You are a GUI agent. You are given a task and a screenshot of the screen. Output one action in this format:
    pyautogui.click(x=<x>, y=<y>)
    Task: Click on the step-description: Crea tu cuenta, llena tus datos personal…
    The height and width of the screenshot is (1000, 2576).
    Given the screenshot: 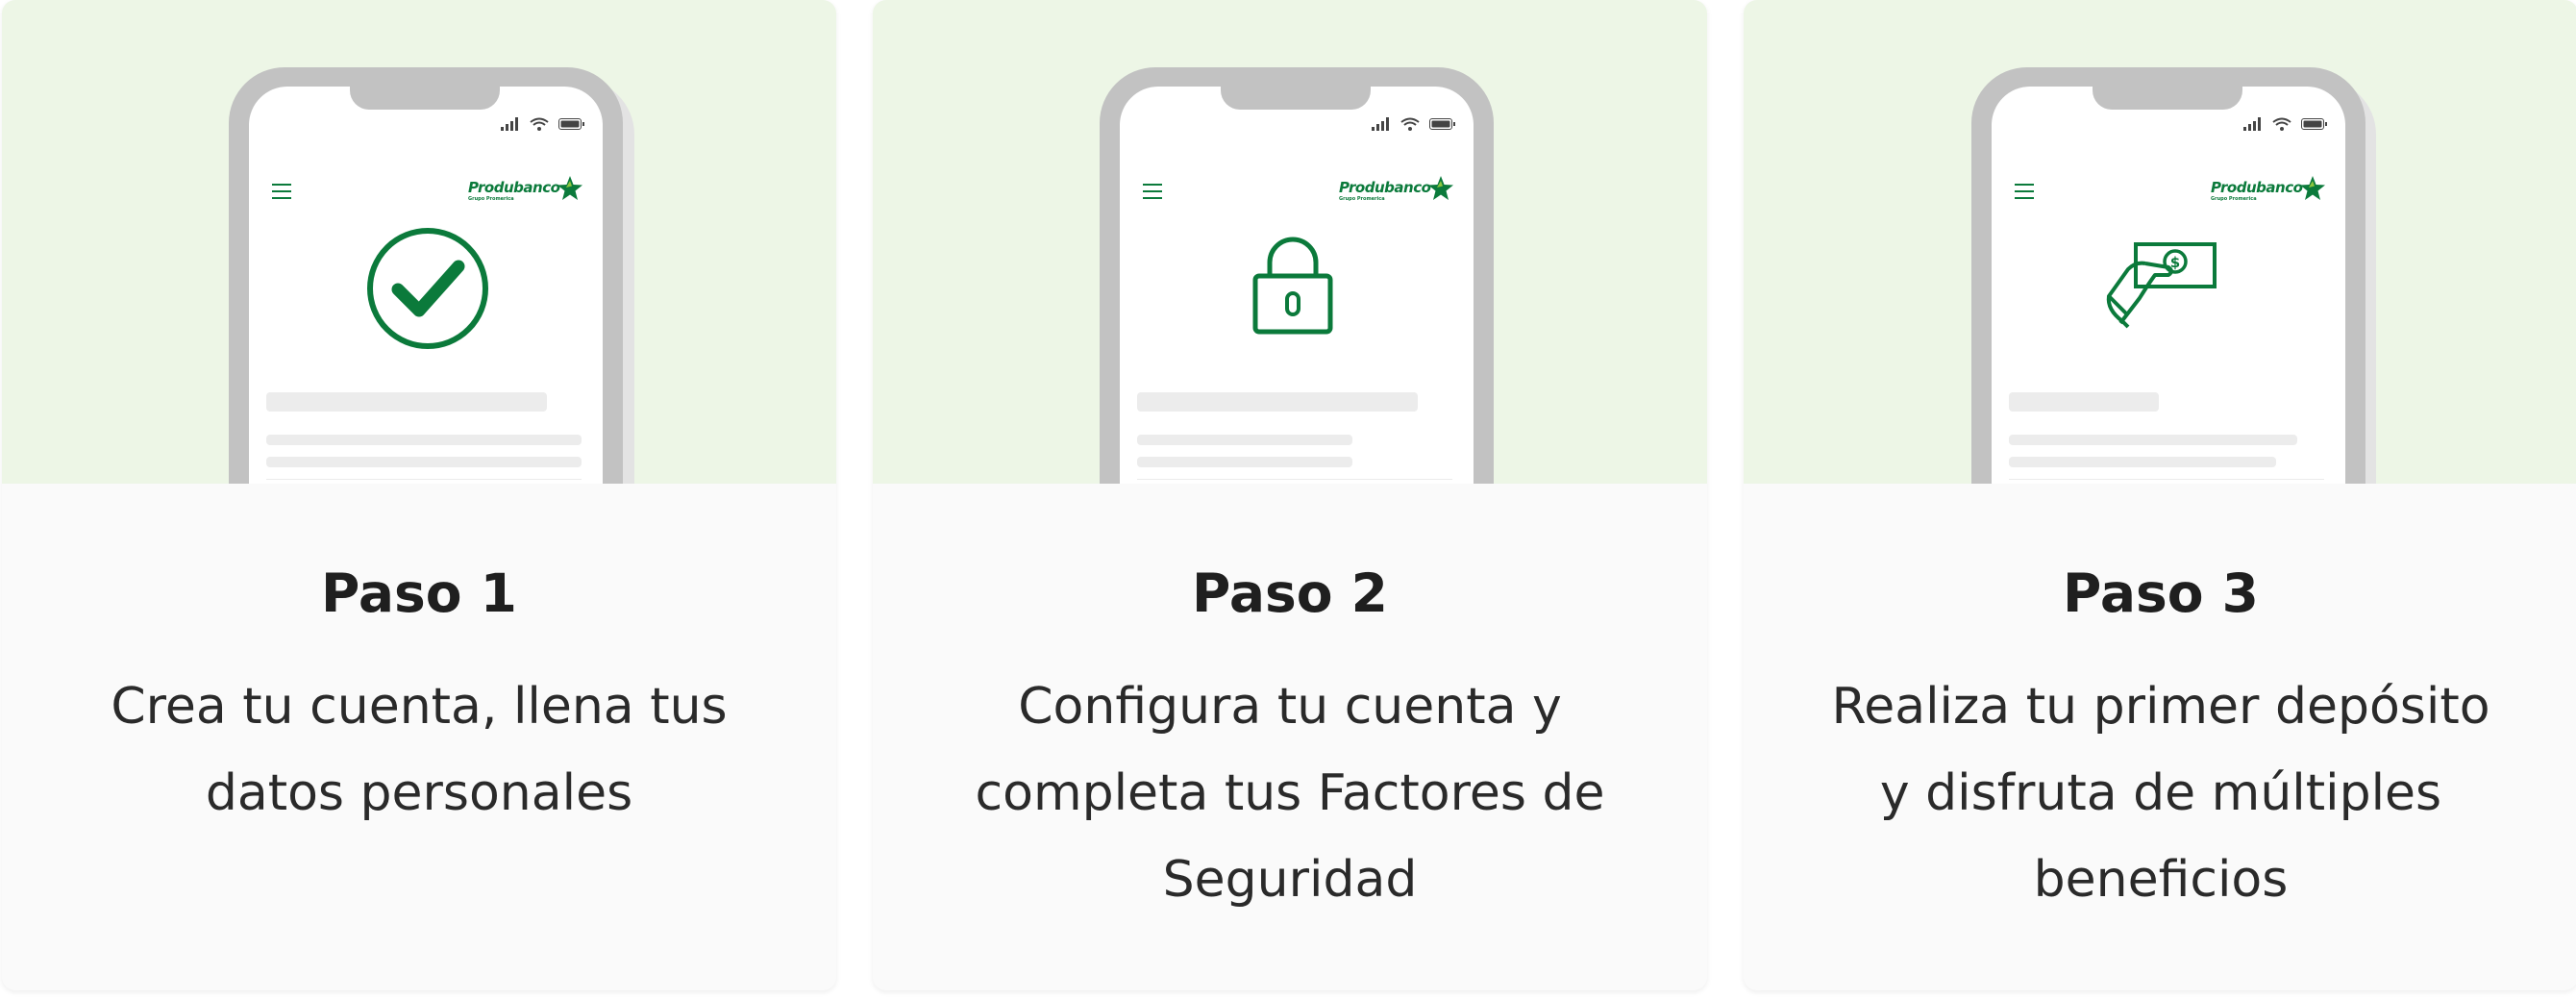 What is the action you would take?
    pyautogui.click(x=420, y=750)
    